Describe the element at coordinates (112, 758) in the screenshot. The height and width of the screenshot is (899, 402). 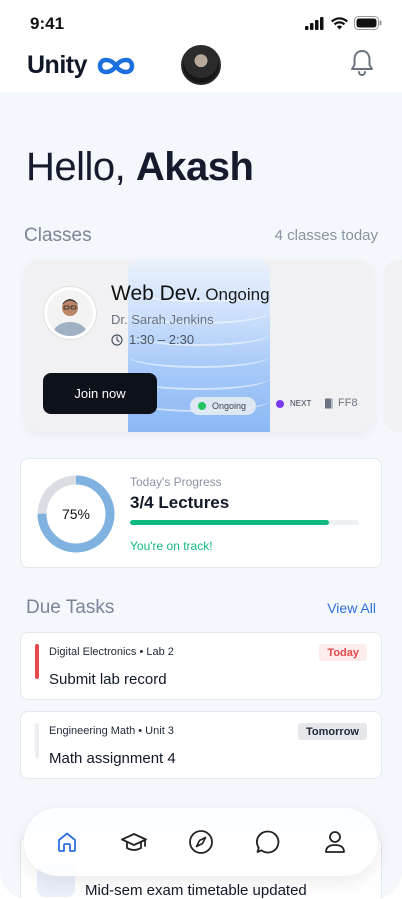
I see `task-title: Math assignment 4` at that location.